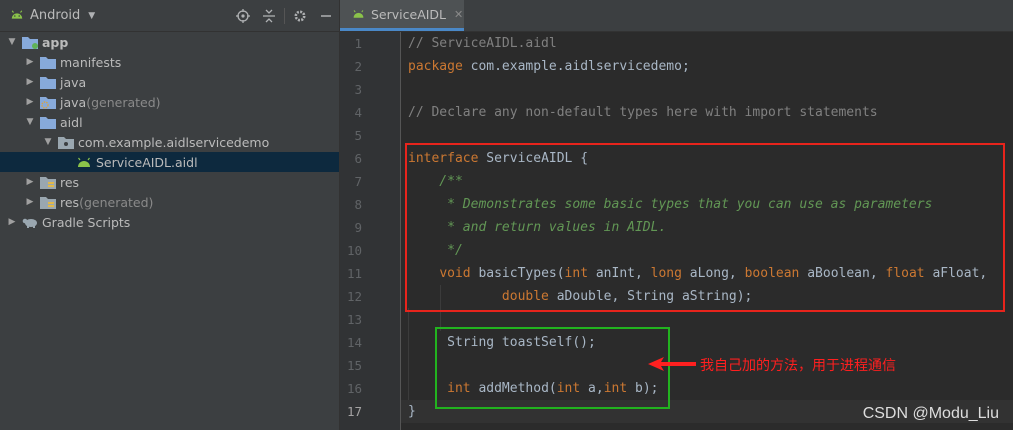 Image resolution: width=1013 pixels, height=430 pixels. I want to click on line-number: 13, so click(354, 319).